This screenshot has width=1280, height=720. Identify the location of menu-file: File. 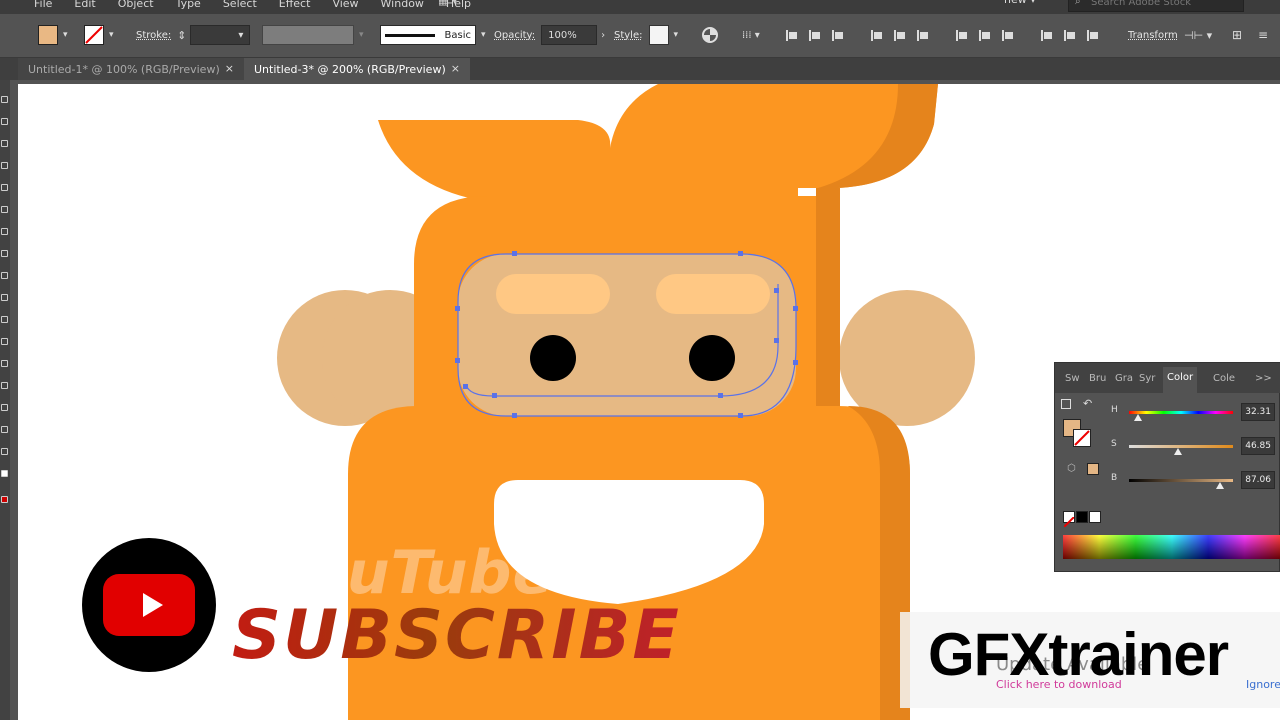
(43, 5).